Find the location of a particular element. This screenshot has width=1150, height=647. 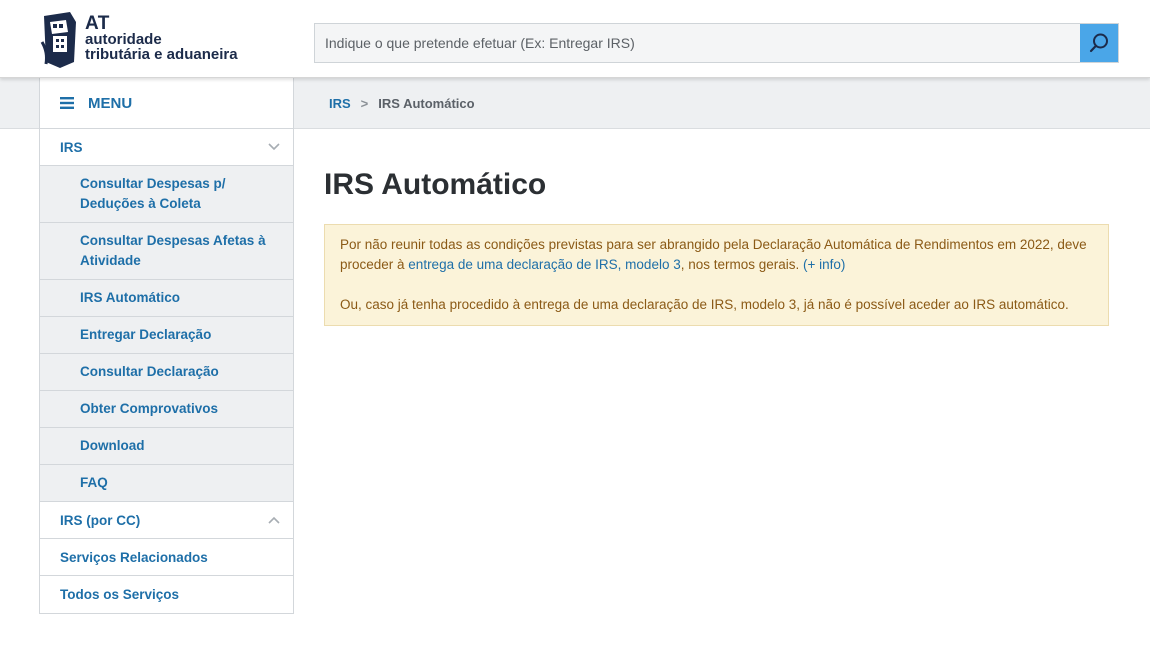

more-info-link: (+ info) is located at coordinates (824, 264).